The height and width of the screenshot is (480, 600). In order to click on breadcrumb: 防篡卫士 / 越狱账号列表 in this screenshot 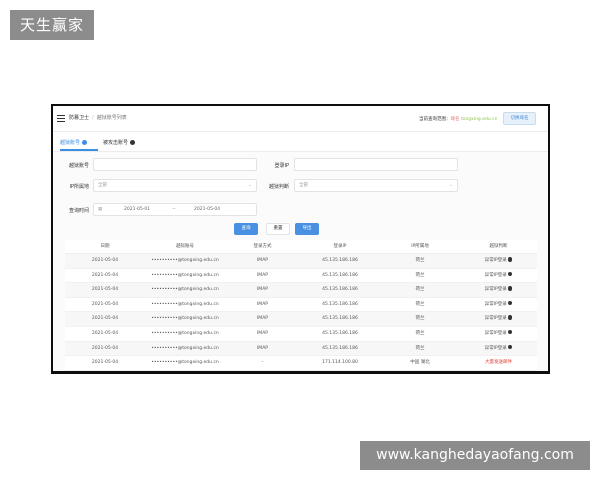, I will do `click(98, 117)`.